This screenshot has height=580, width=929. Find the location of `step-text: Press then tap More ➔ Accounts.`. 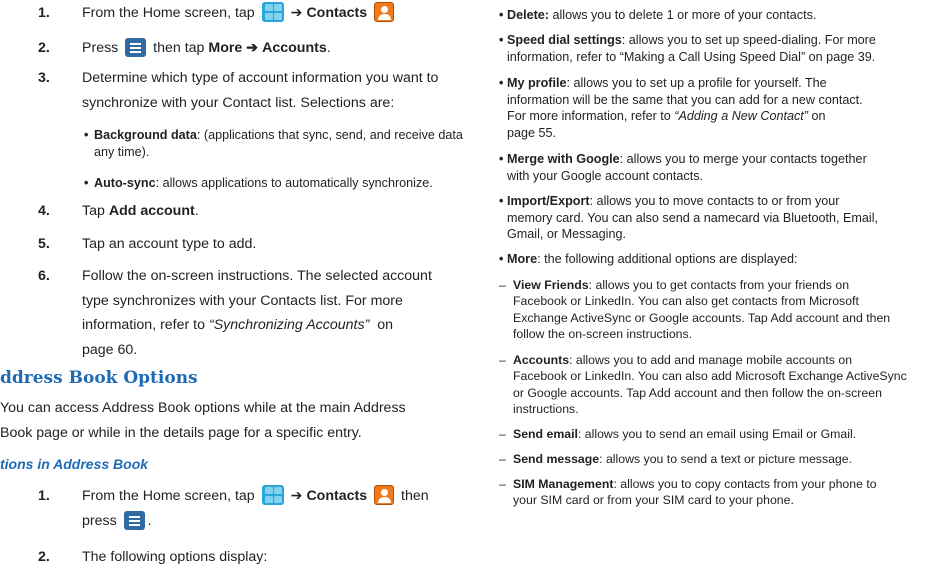

step-text: Press then tap More ➔ Accounts. is located at coordinates (206, 47).